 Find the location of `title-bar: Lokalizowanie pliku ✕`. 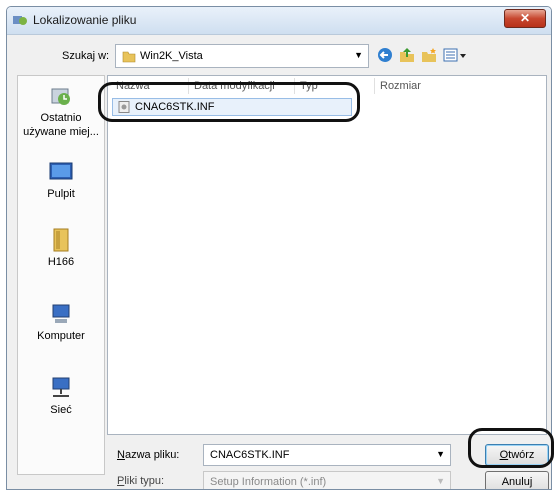

title-bar: Lokalizowanie pliku ✕ is located at coordinates (279, 21).